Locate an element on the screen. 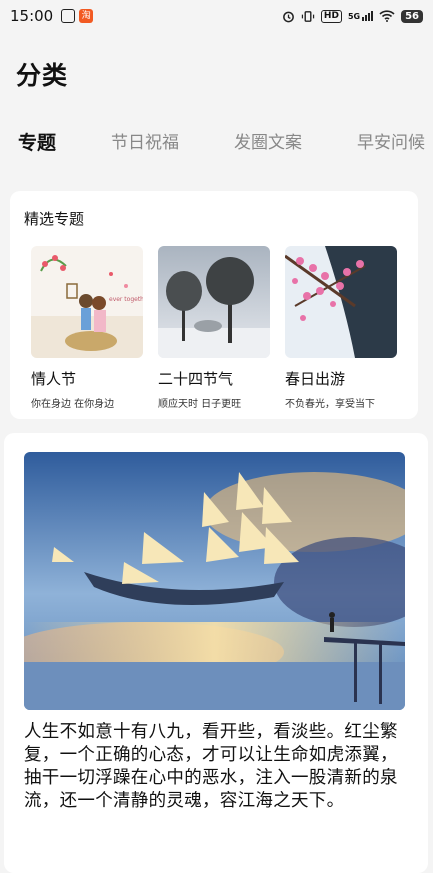 The width and height of the screenshot is (433, 873). topic-item-spring-outing: 春日出游 不负春光，享受当下 is located at coordinates (341, 328).